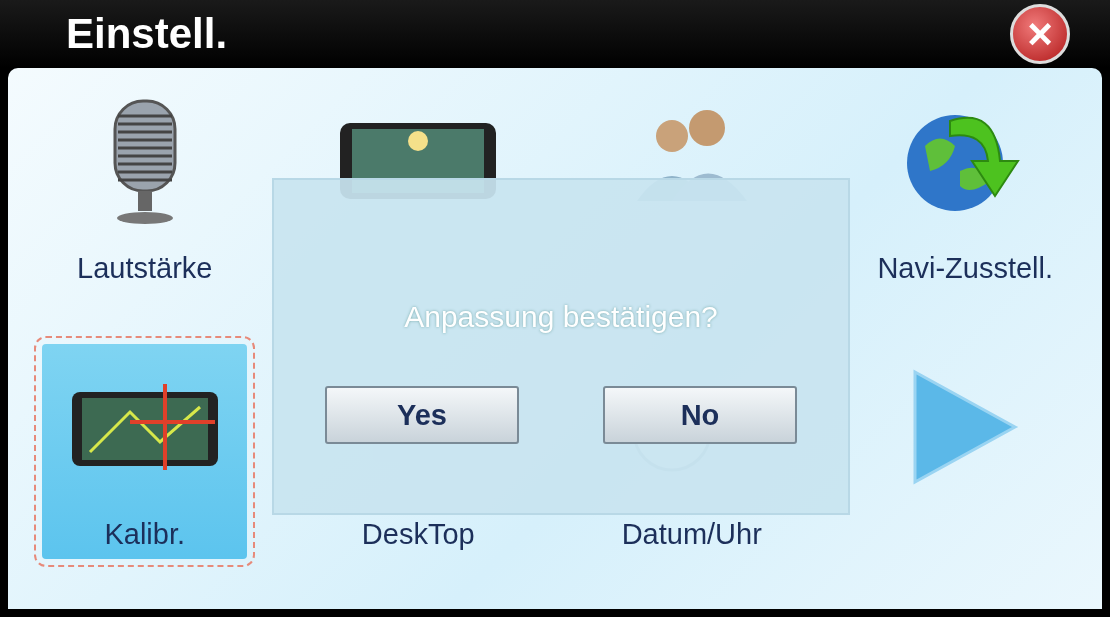  I want to click on window-title: Einstell., so click(147, 34).